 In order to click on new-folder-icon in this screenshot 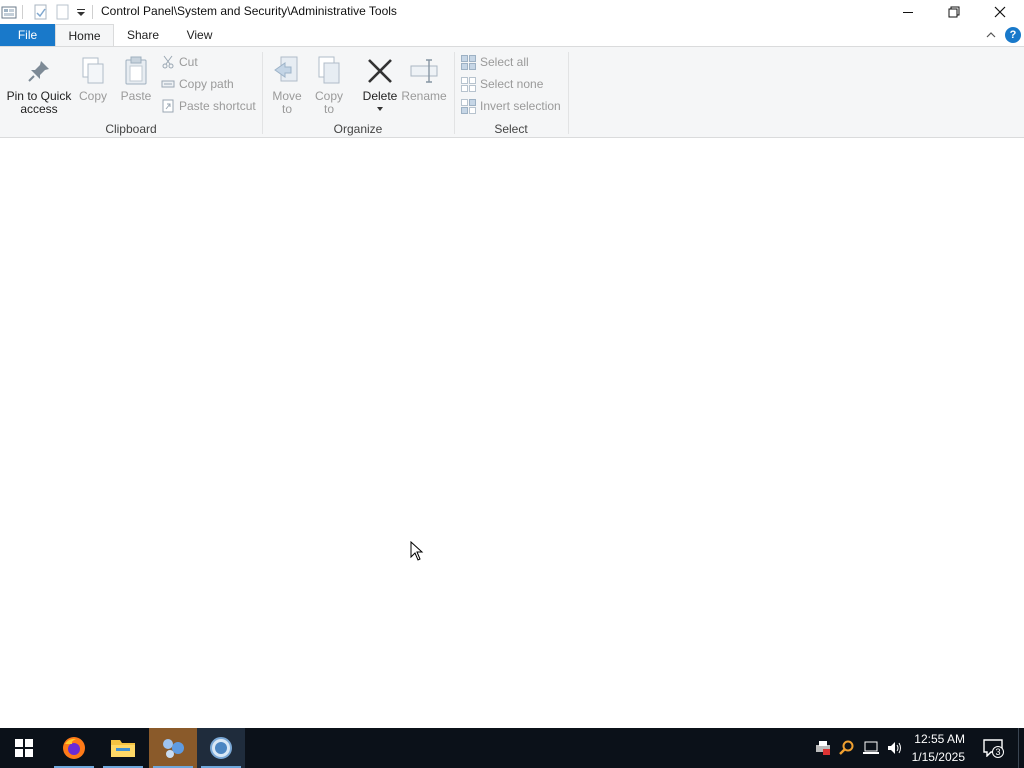, I will do `click(63, 12)`.